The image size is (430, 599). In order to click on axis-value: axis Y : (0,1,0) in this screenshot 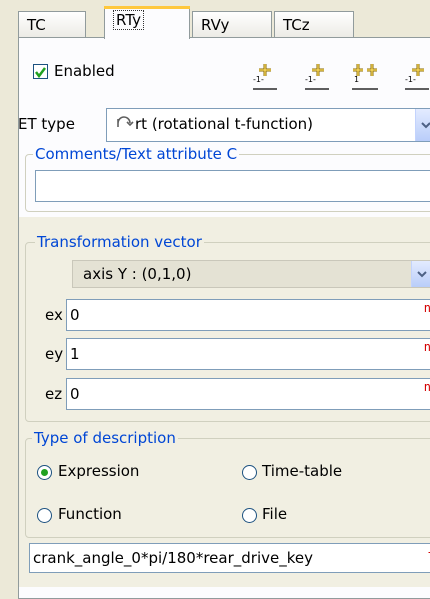, I will do `click(137, 274)`.